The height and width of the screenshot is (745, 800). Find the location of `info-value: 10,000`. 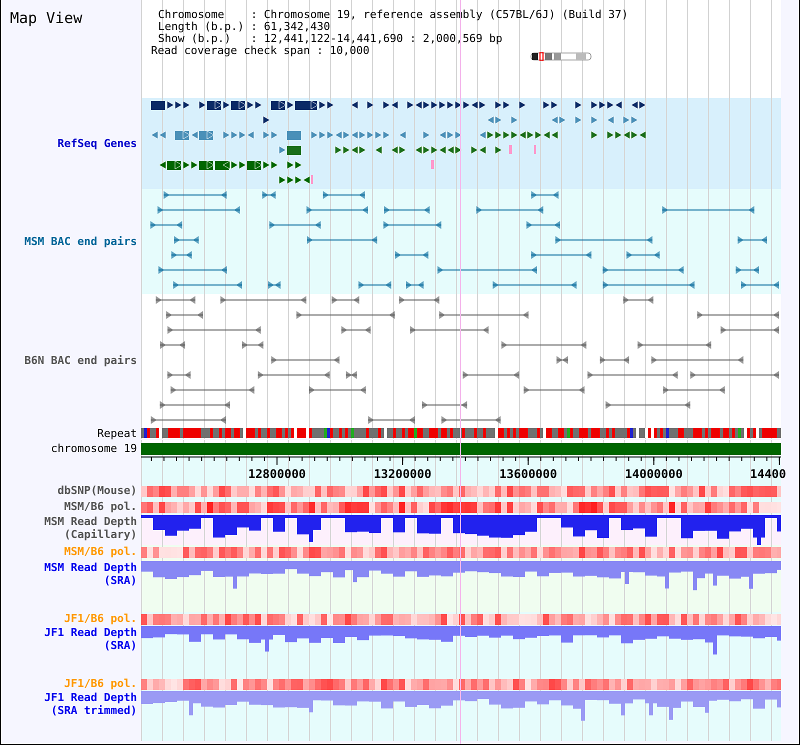

info-value: 10,000 is located at coordinates (350, 51).